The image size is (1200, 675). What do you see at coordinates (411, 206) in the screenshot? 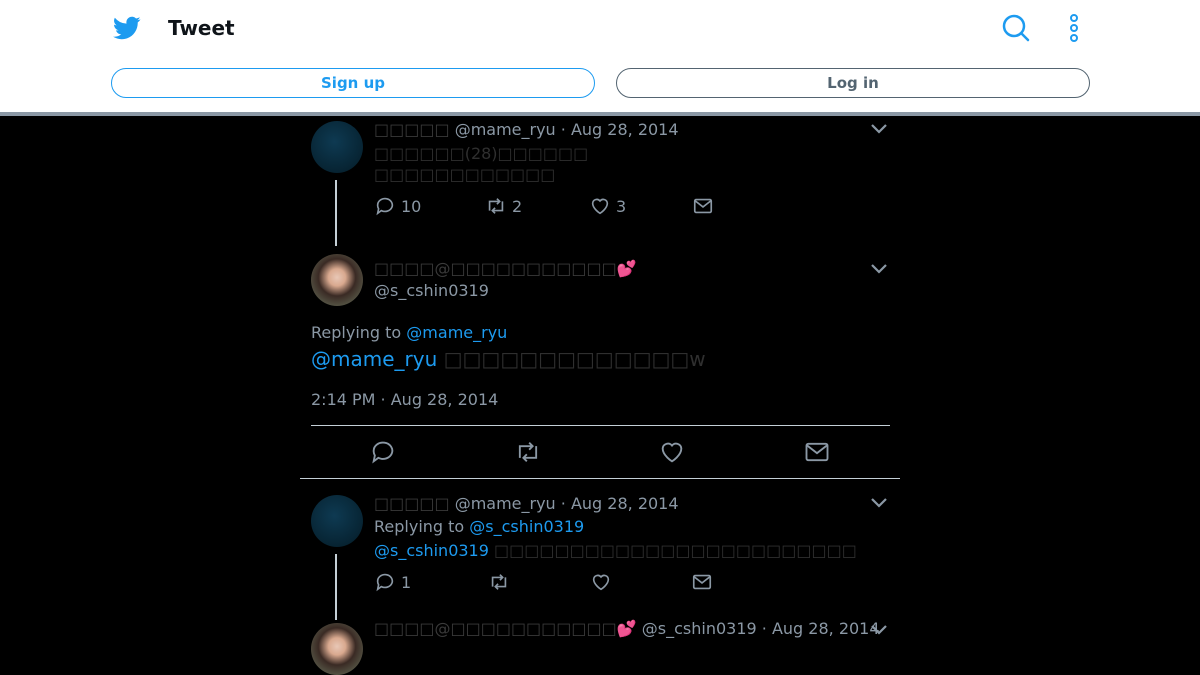
I see `reply-count: 10` at bounding box center [411, 206].